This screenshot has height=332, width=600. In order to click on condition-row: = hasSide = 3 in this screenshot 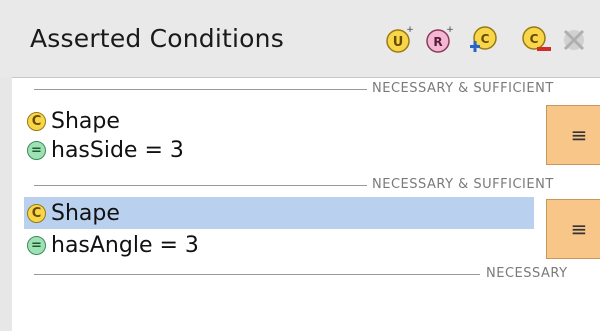, I will do `click(104, 150)`.